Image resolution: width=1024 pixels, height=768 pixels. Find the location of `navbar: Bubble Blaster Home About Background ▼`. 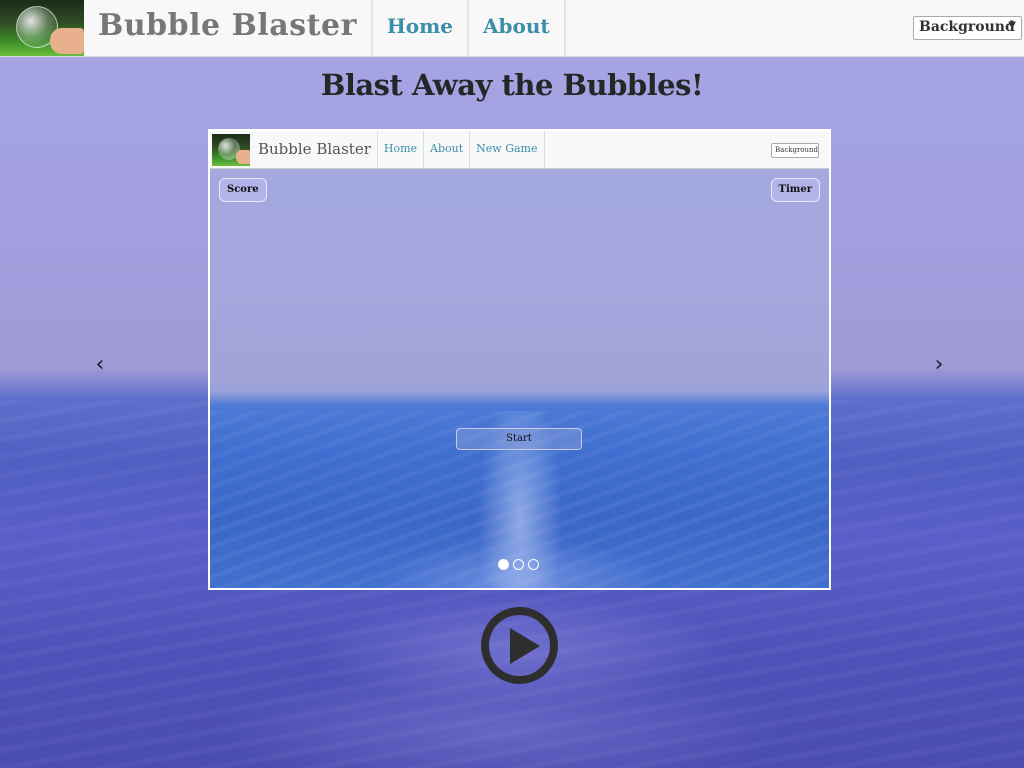

navbar: Bubble Blaster Home About Background ▼ is located at coordinates (512, 28).